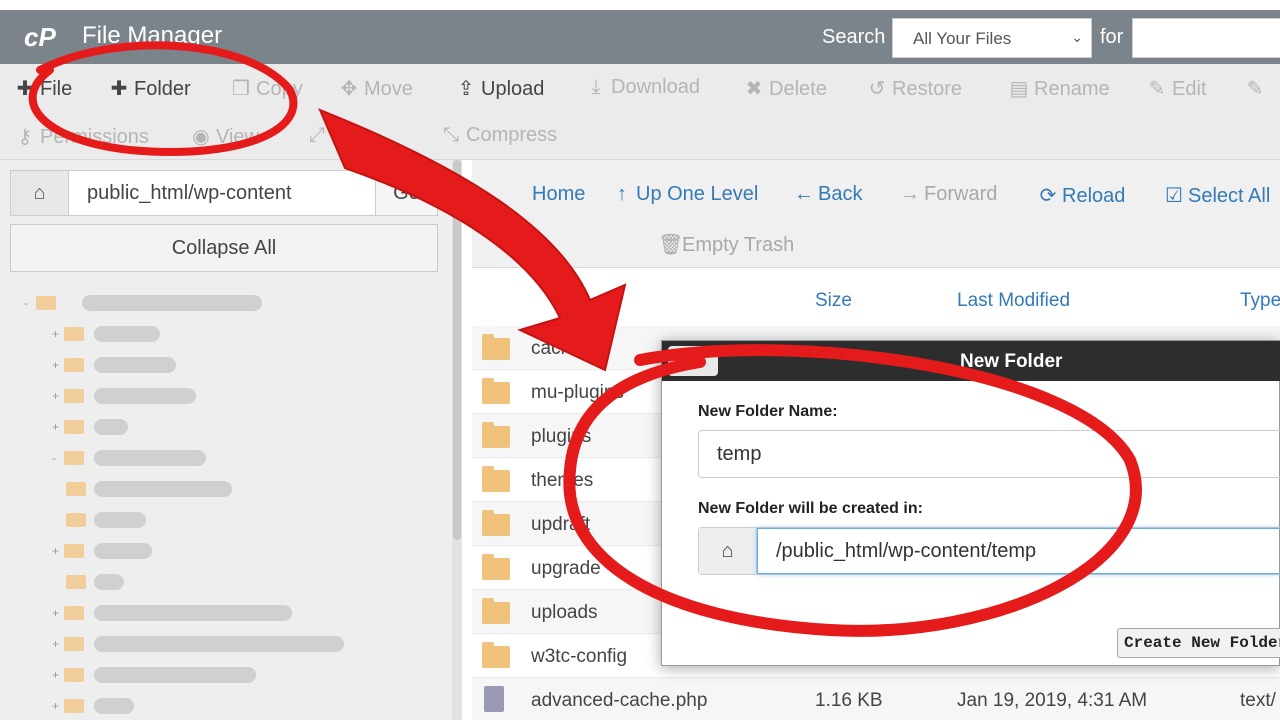 The image size is (1280, 720). What do you see at coordinates (798, 89) in the screenshot?
I see `delete-label: Delete` at bounding box center [798, 89].